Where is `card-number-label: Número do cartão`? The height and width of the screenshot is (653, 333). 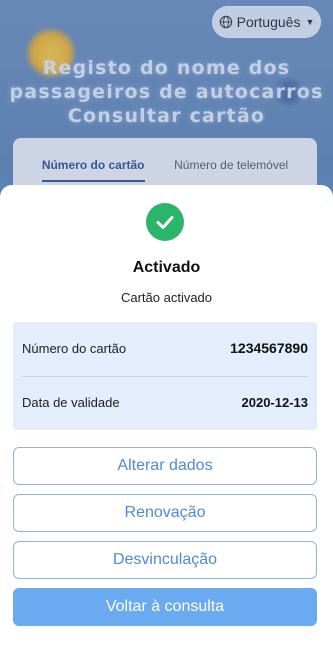
card-number-label: Número do cartão is located at coordinates (74, 348).